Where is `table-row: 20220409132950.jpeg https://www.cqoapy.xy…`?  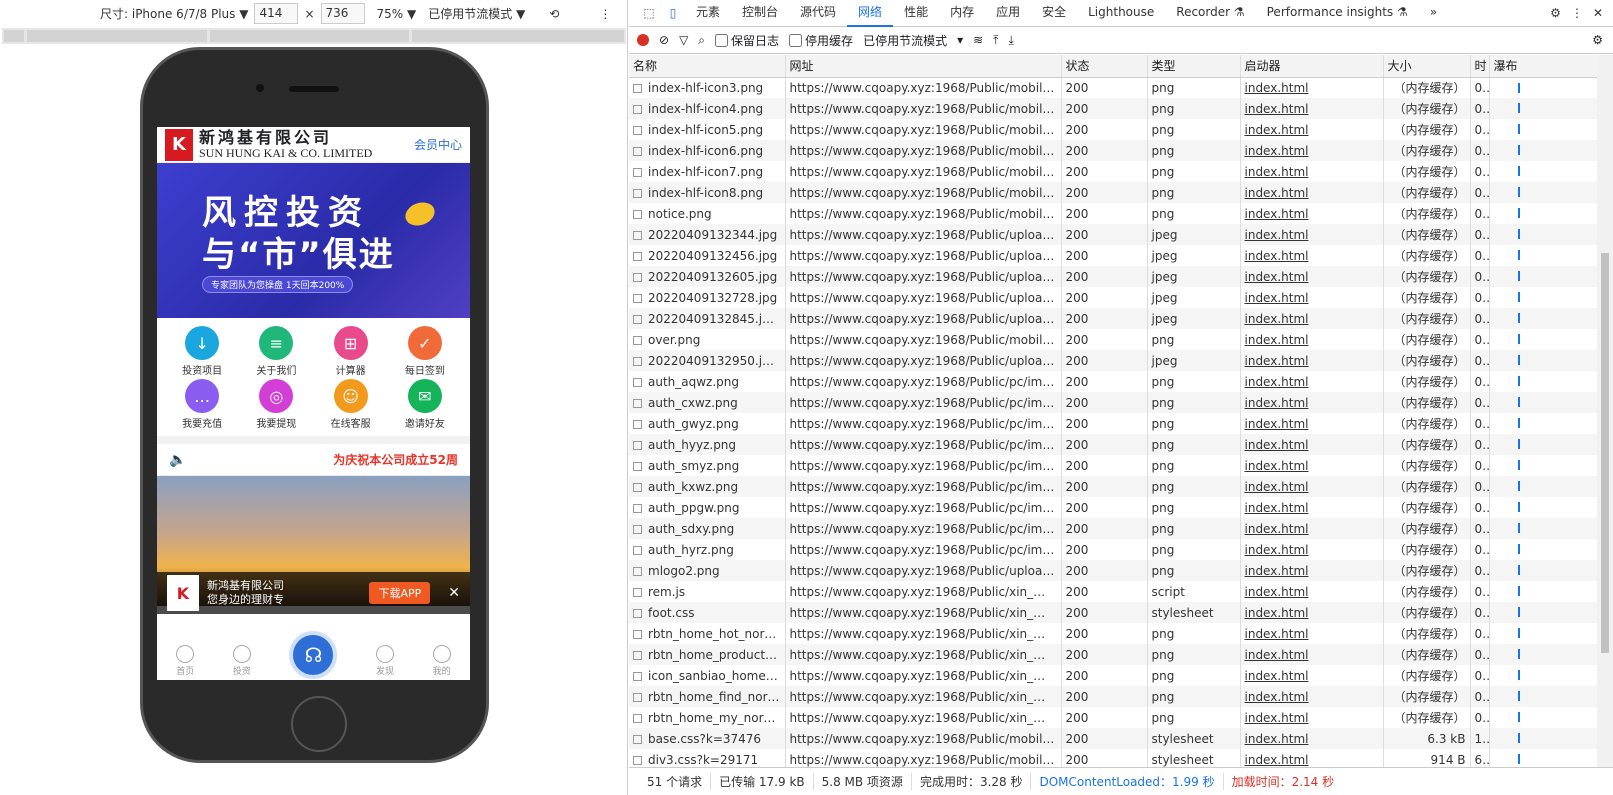 table-row: 20220409132950.jpeg https://www.cqoapy.xy… is located at coordinates (1113, 360).